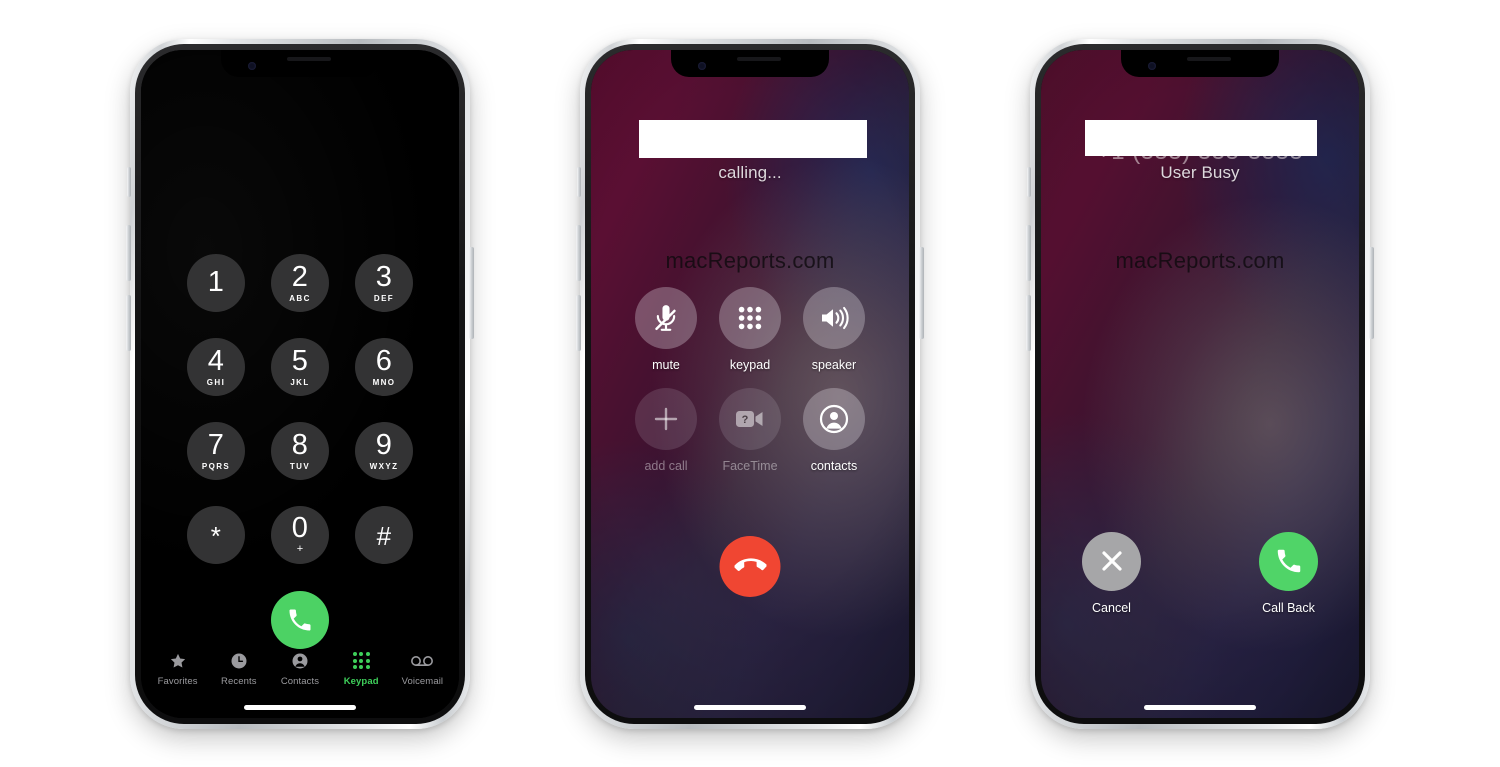 This screenshot has width=1500, height=767. I want to click on key-1: 1, so click(216, 282).